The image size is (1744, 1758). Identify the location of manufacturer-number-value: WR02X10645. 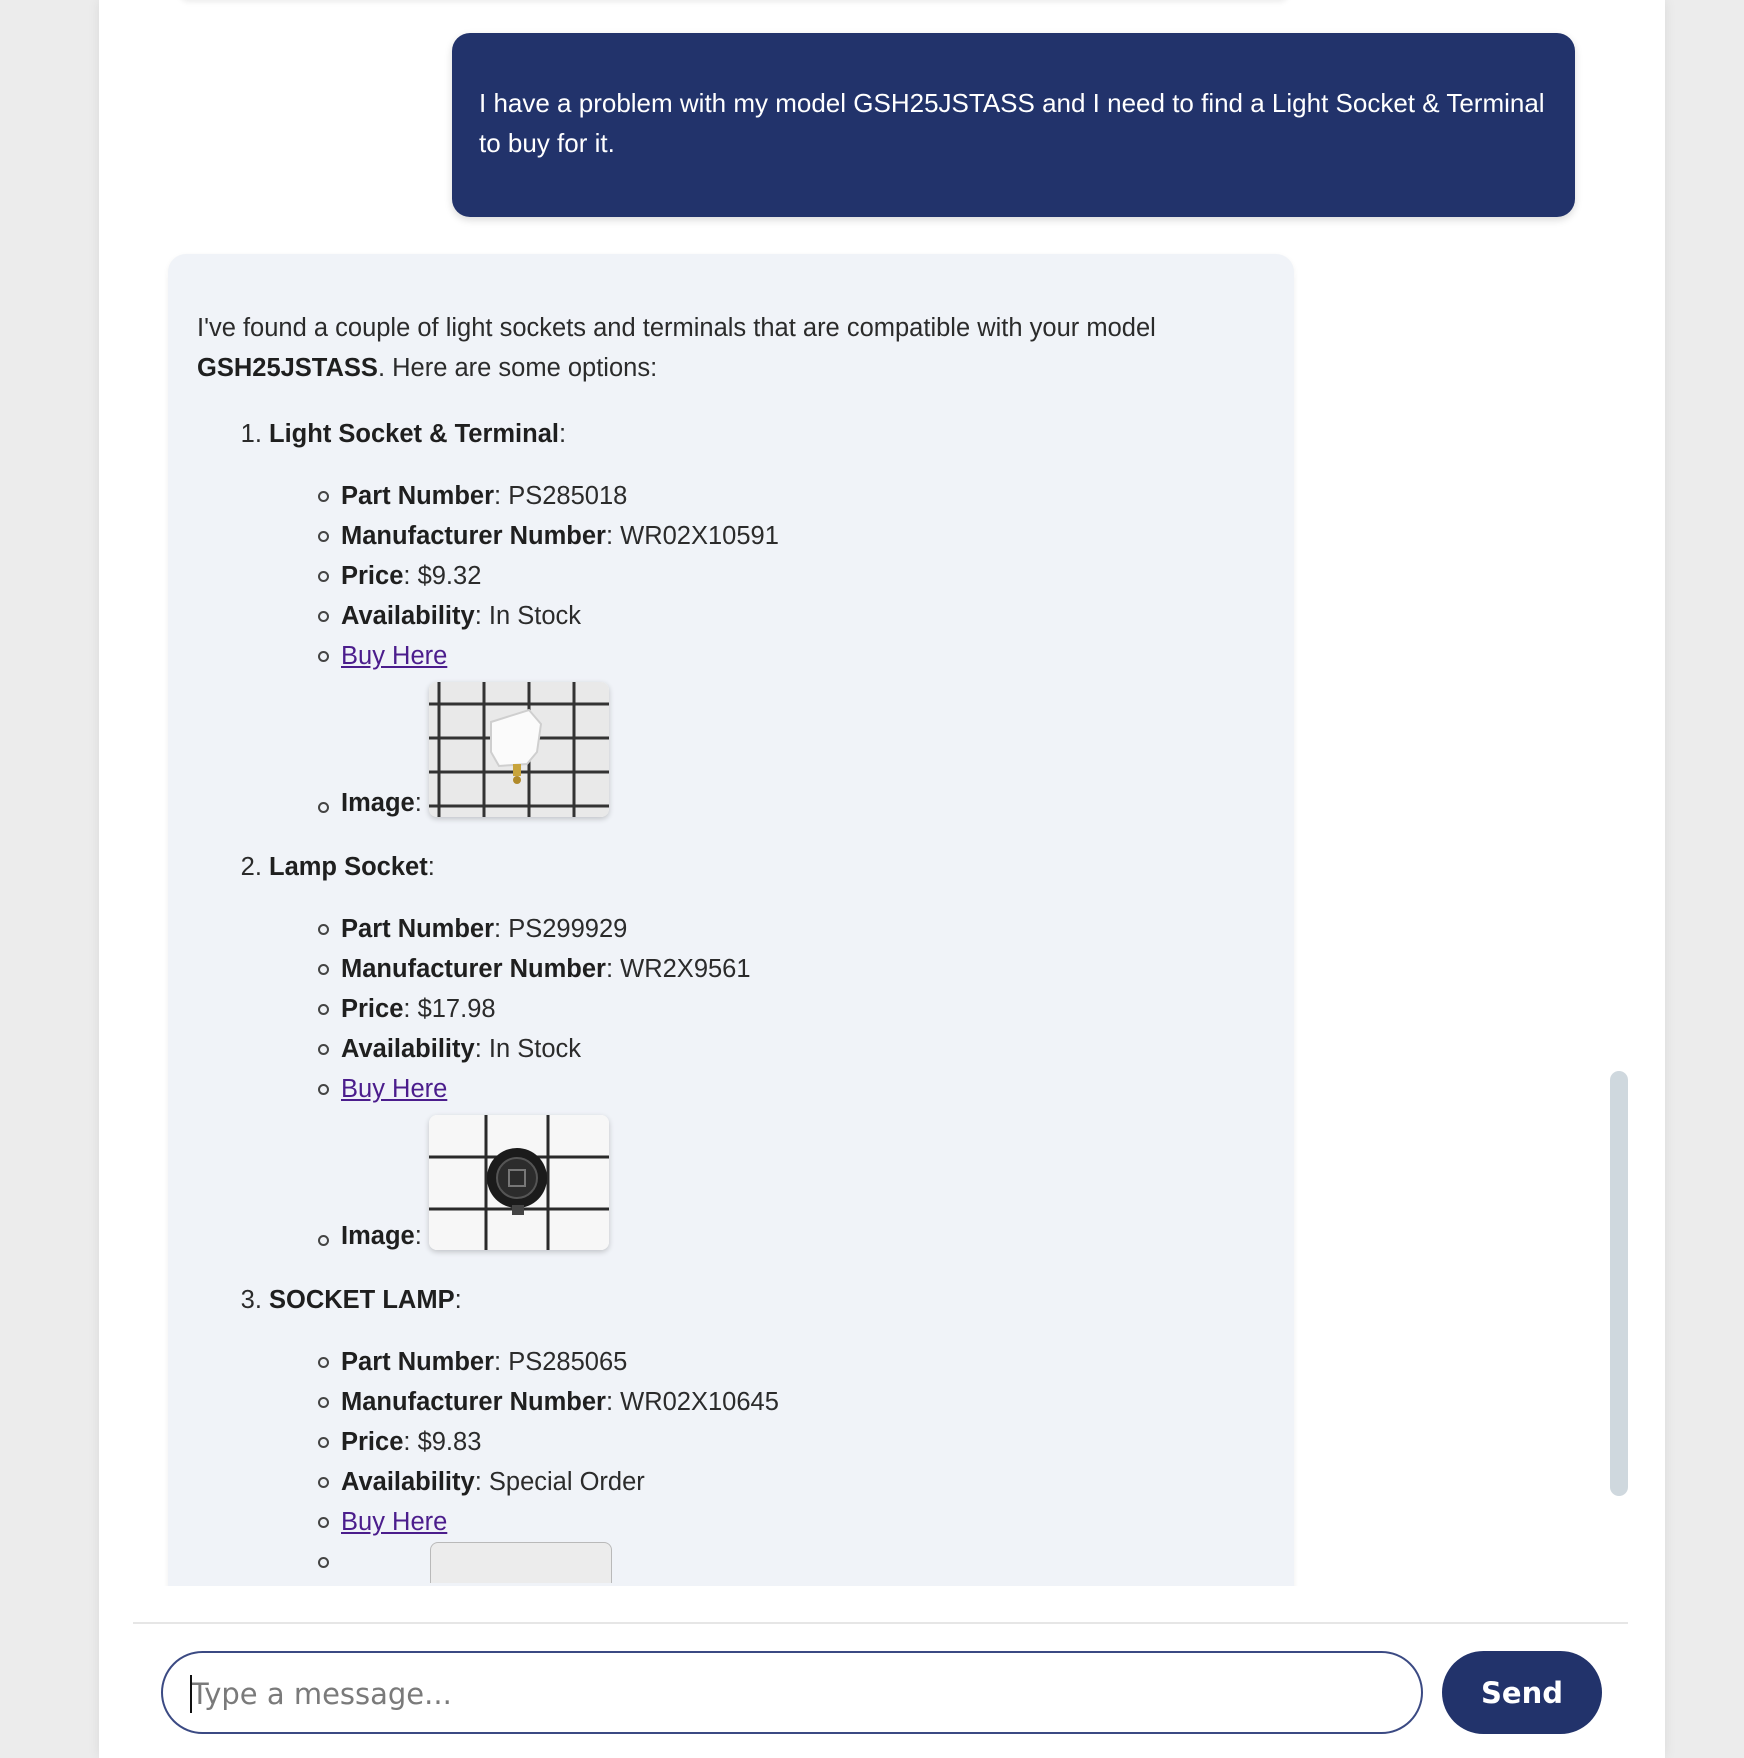
(699, 1402).